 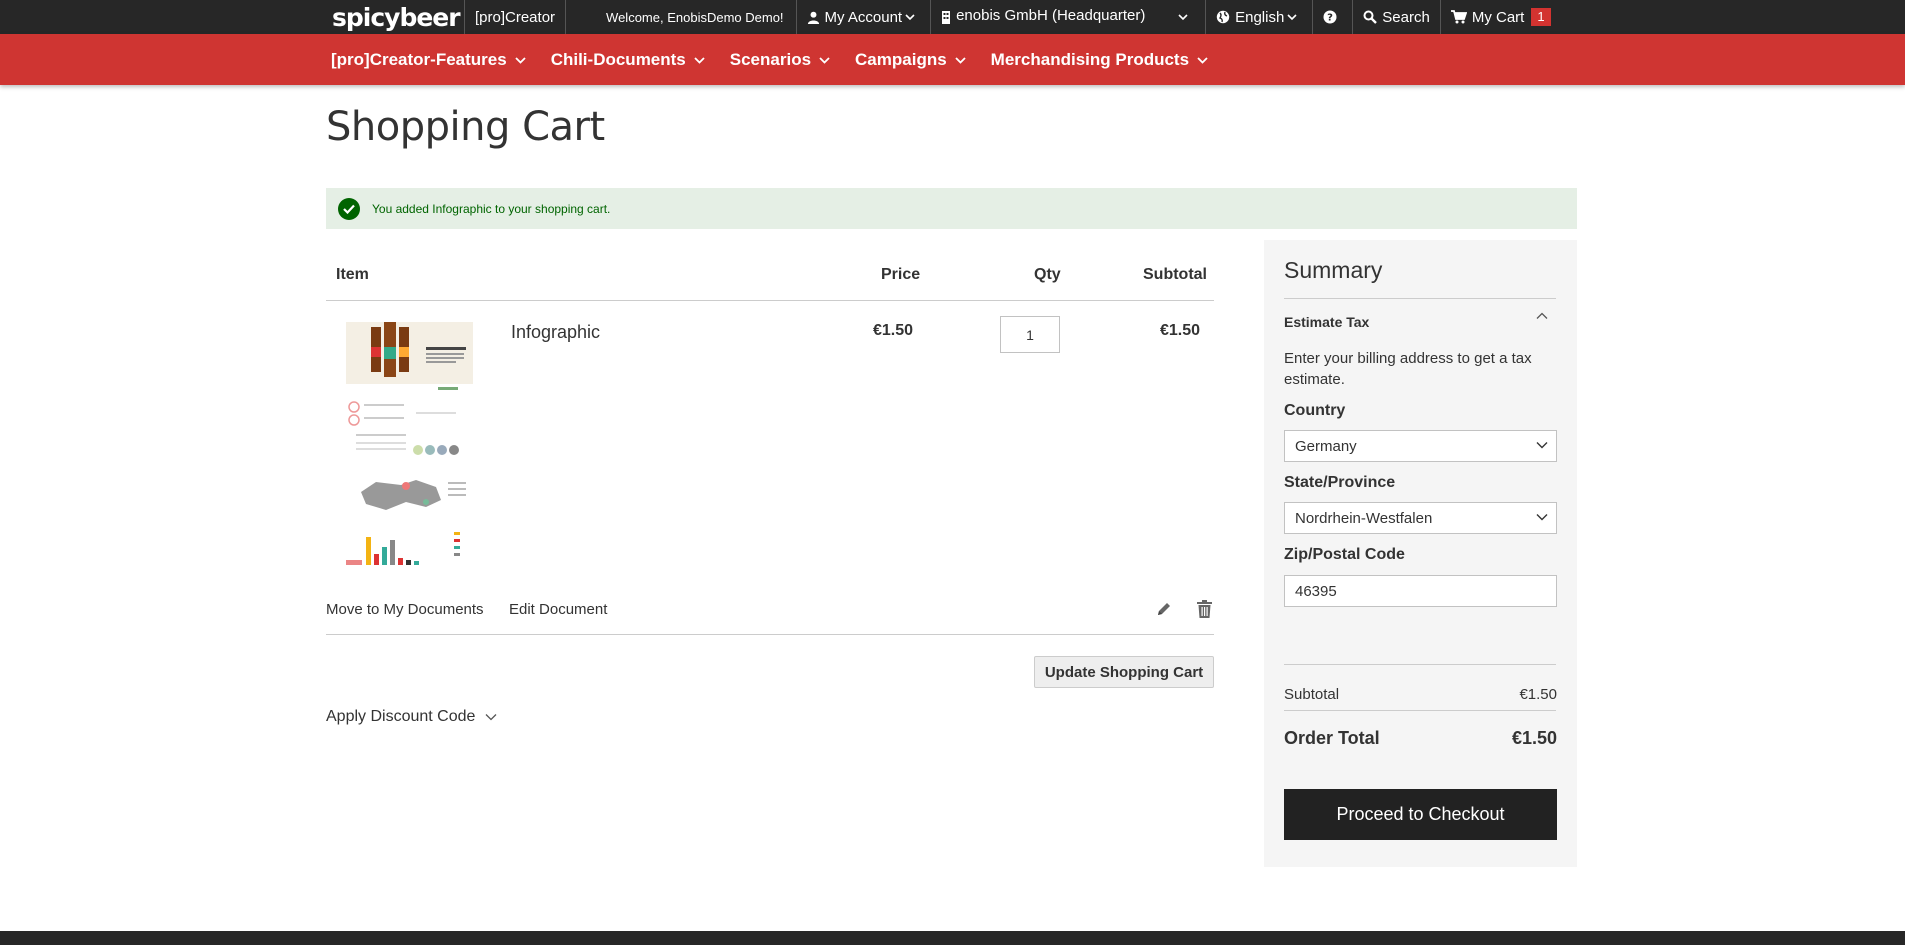 What do you see at coordinates (901, 274) in the screenshot?
I see `col-price: Price` at bounding box center [901, 274].